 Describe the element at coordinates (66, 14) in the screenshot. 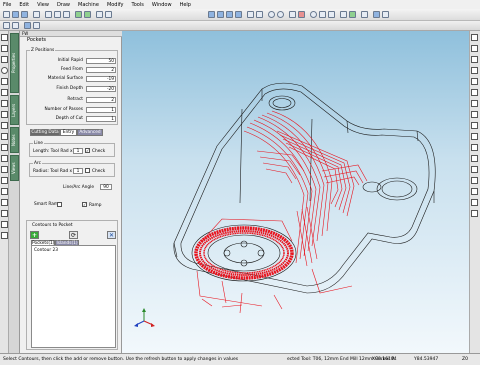

I see `paste-icon` at that location.